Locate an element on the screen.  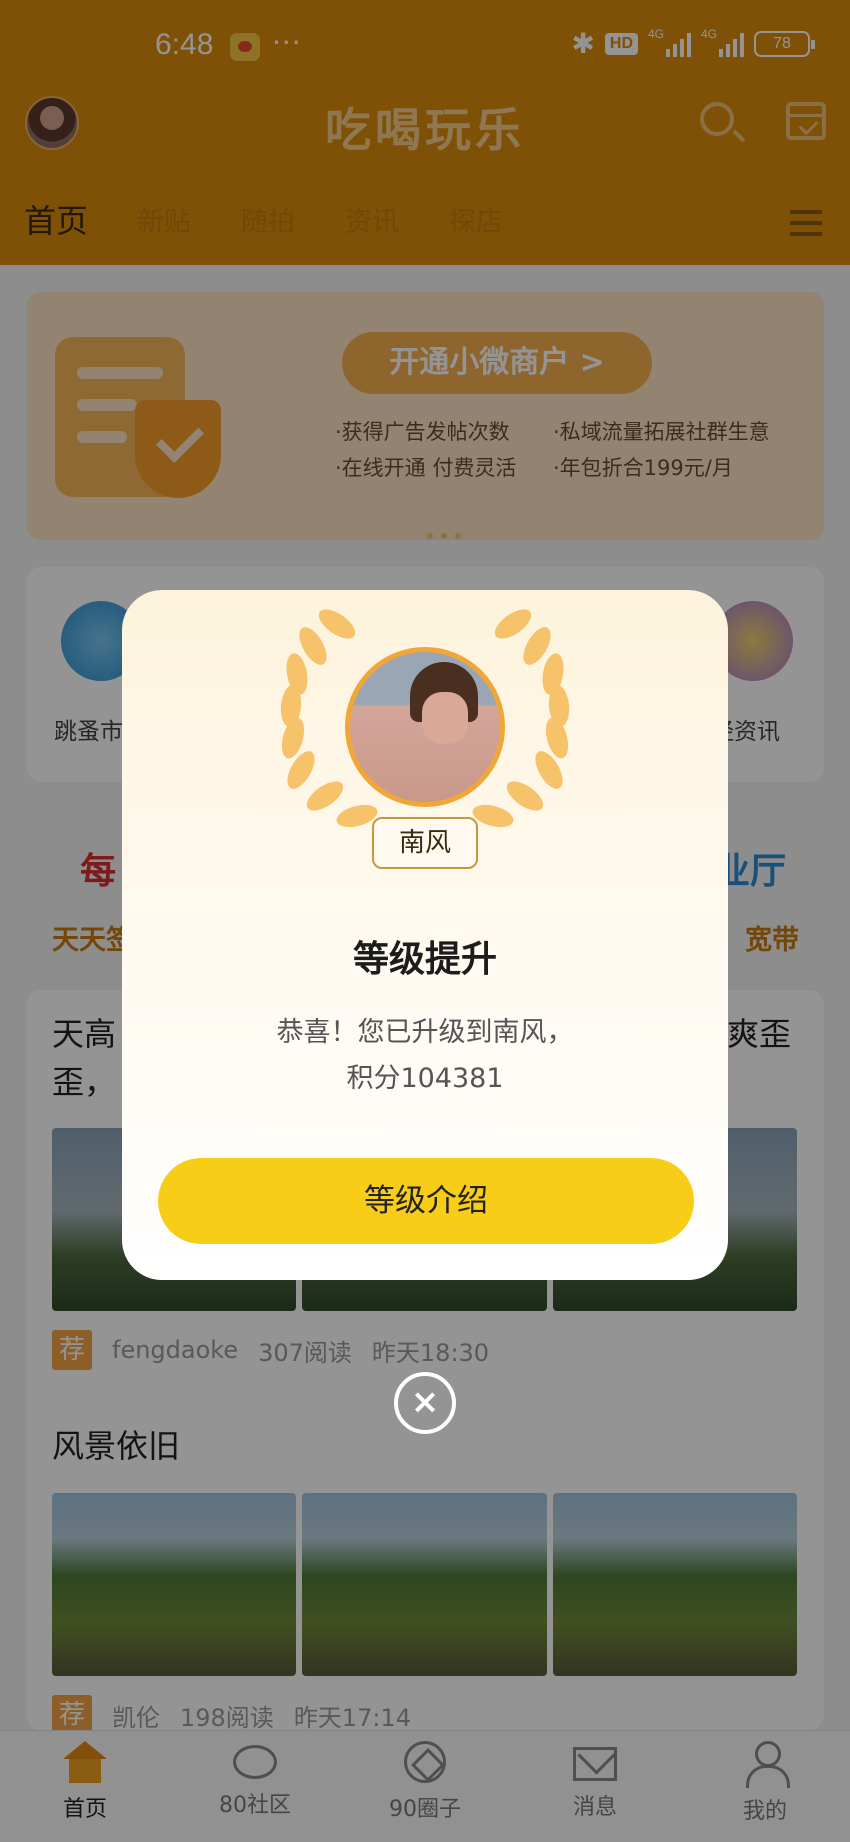
dialog-title: 等级提升 is located at coordinates (424, 959).